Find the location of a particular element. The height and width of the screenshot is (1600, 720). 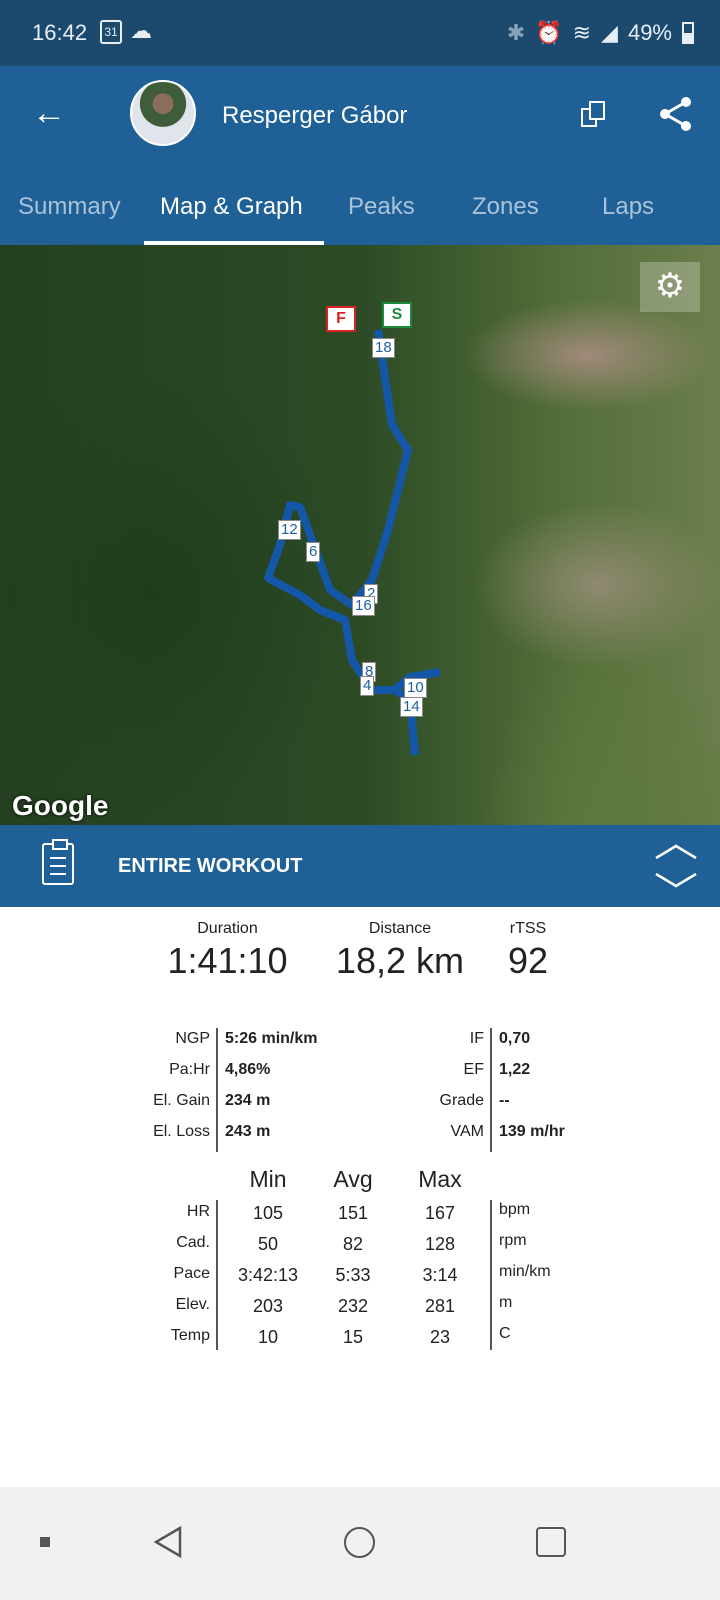

section-title: ENTIRE WORKOUT is located at coordinates (210, 866).